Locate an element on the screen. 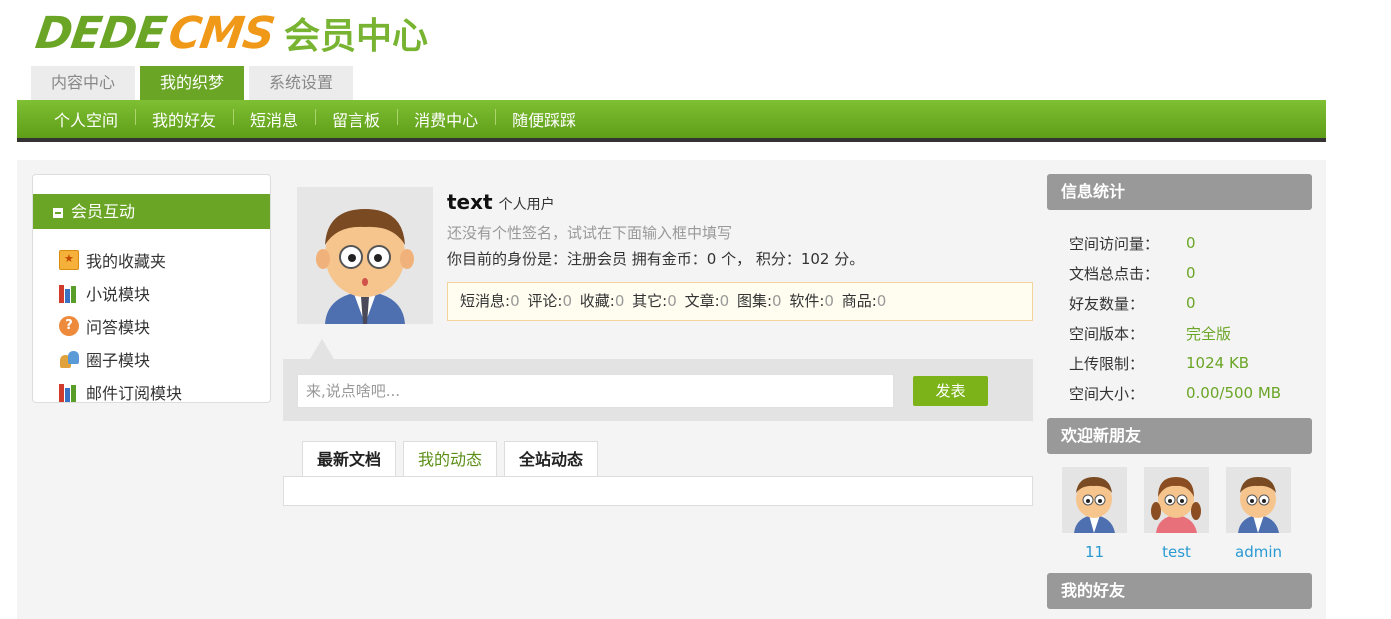 This screenshot has height=619, width=1391. nav-personal-space: 个人空间 is located at coordinates (86, 119).